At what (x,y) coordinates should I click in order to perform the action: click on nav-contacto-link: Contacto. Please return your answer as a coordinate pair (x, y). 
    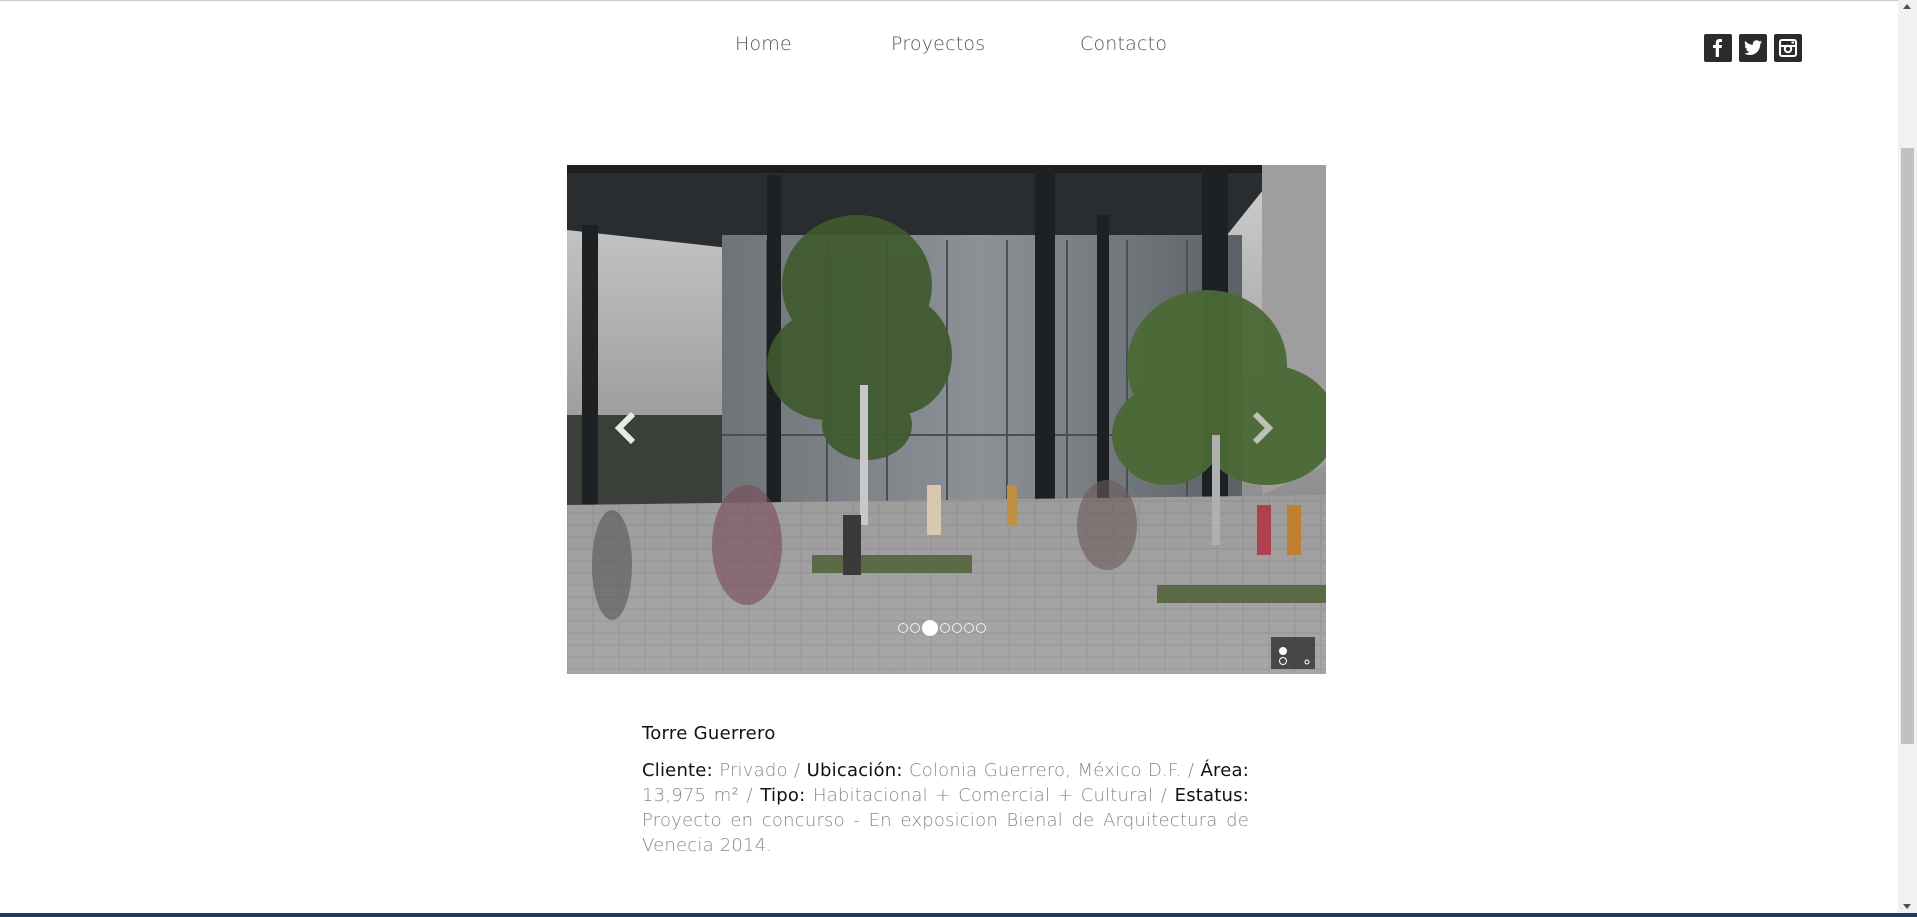
    Looking at the image, I should click on (1123, 44).